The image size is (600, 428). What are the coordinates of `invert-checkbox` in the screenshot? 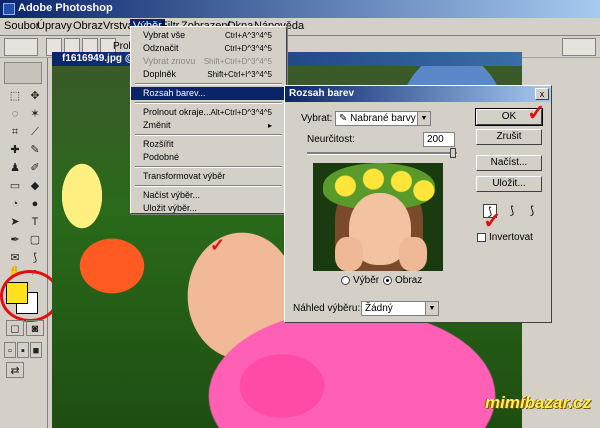 It's located at (481, 237).